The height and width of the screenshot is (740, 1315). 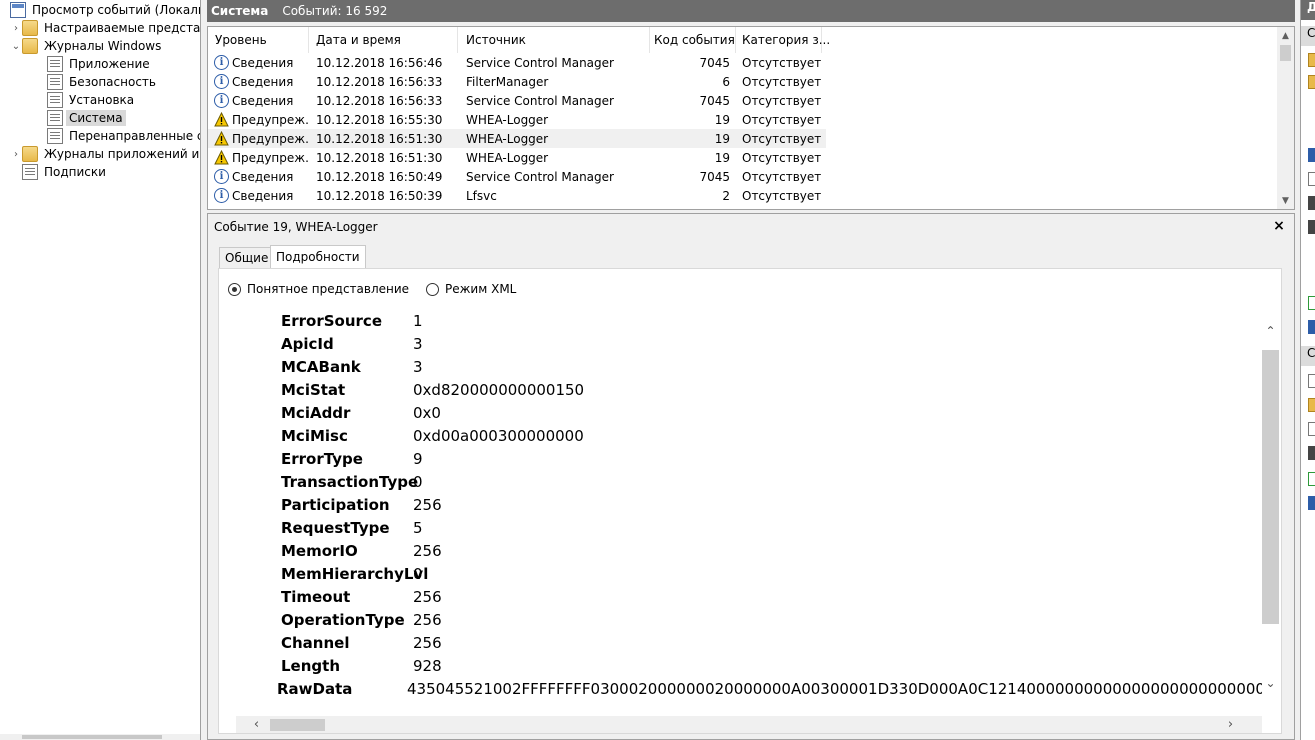 I want to click on field-name: Participation, so click(x=335, y=504).